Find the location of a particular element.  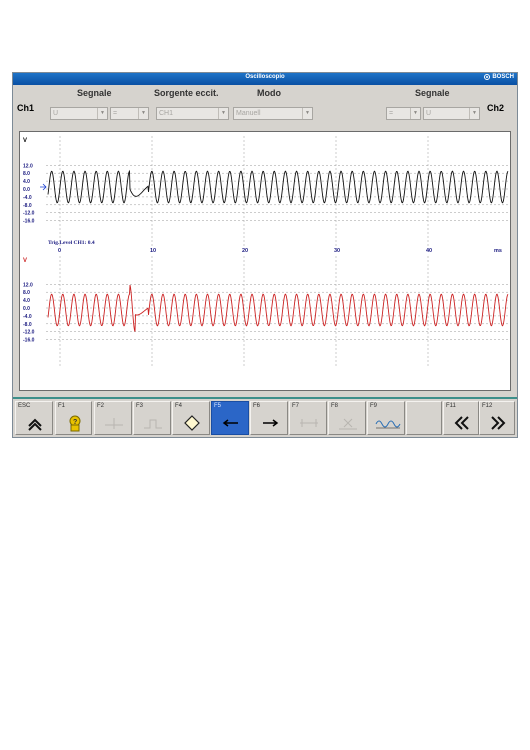

double-right-chevron-icon is located at coordinates (497, 423).